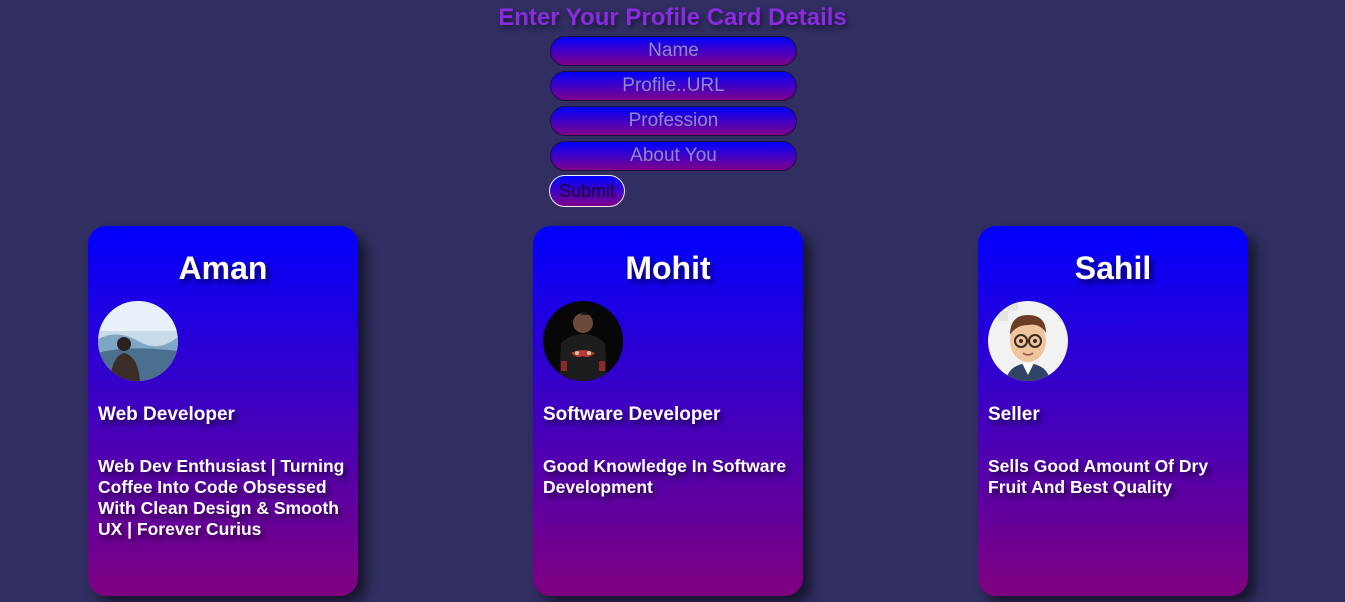 The height and width of the screenshot is (602, 1345). Describe the element at coordinates (1014, 414) in the screenshot. I see `card-profession: Seller` at that location.